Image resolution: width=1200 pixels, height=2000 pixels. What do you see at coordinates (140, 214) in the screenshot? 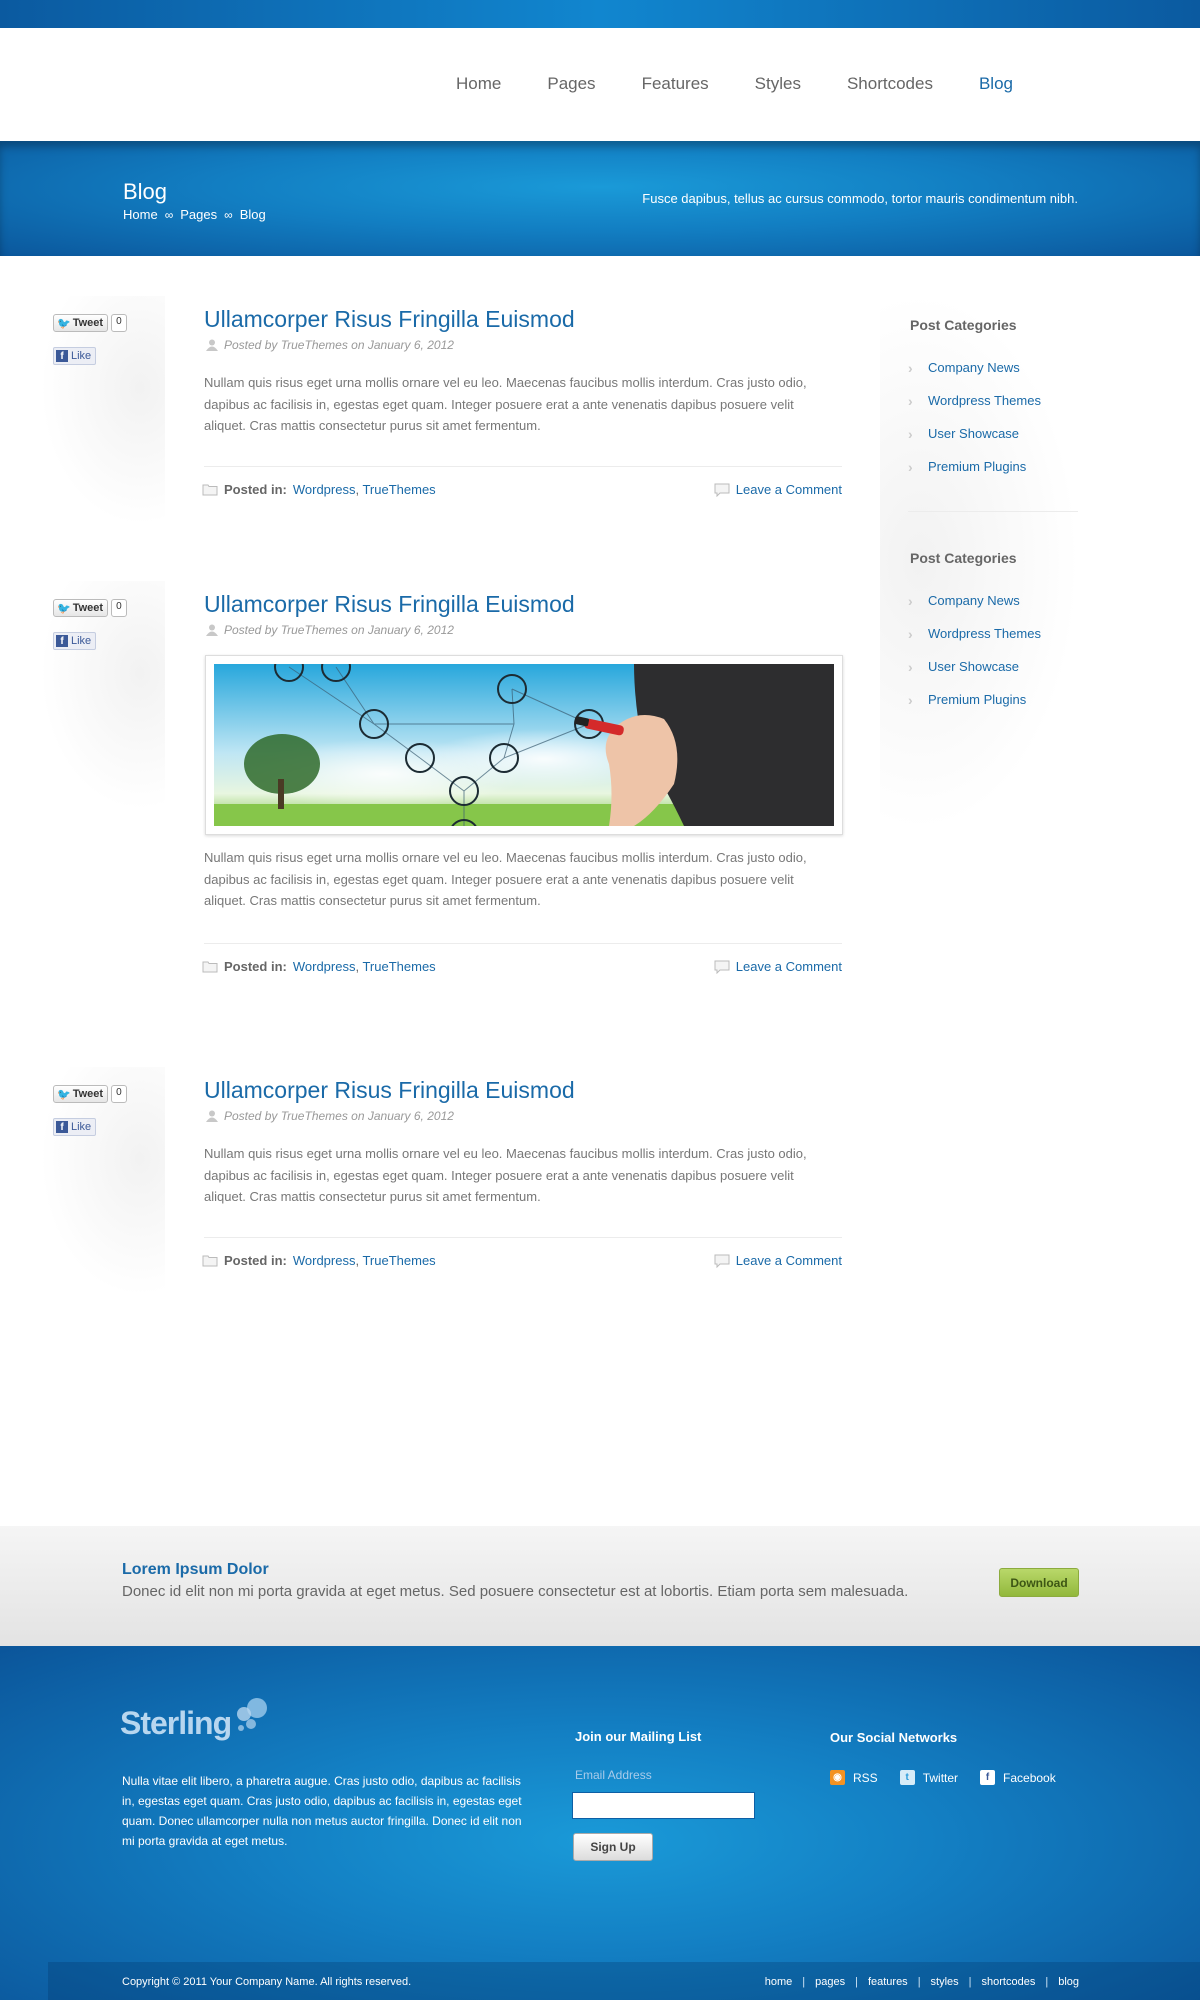
I see `breadcrumb-home: Home` at bounding box center [140, 214].